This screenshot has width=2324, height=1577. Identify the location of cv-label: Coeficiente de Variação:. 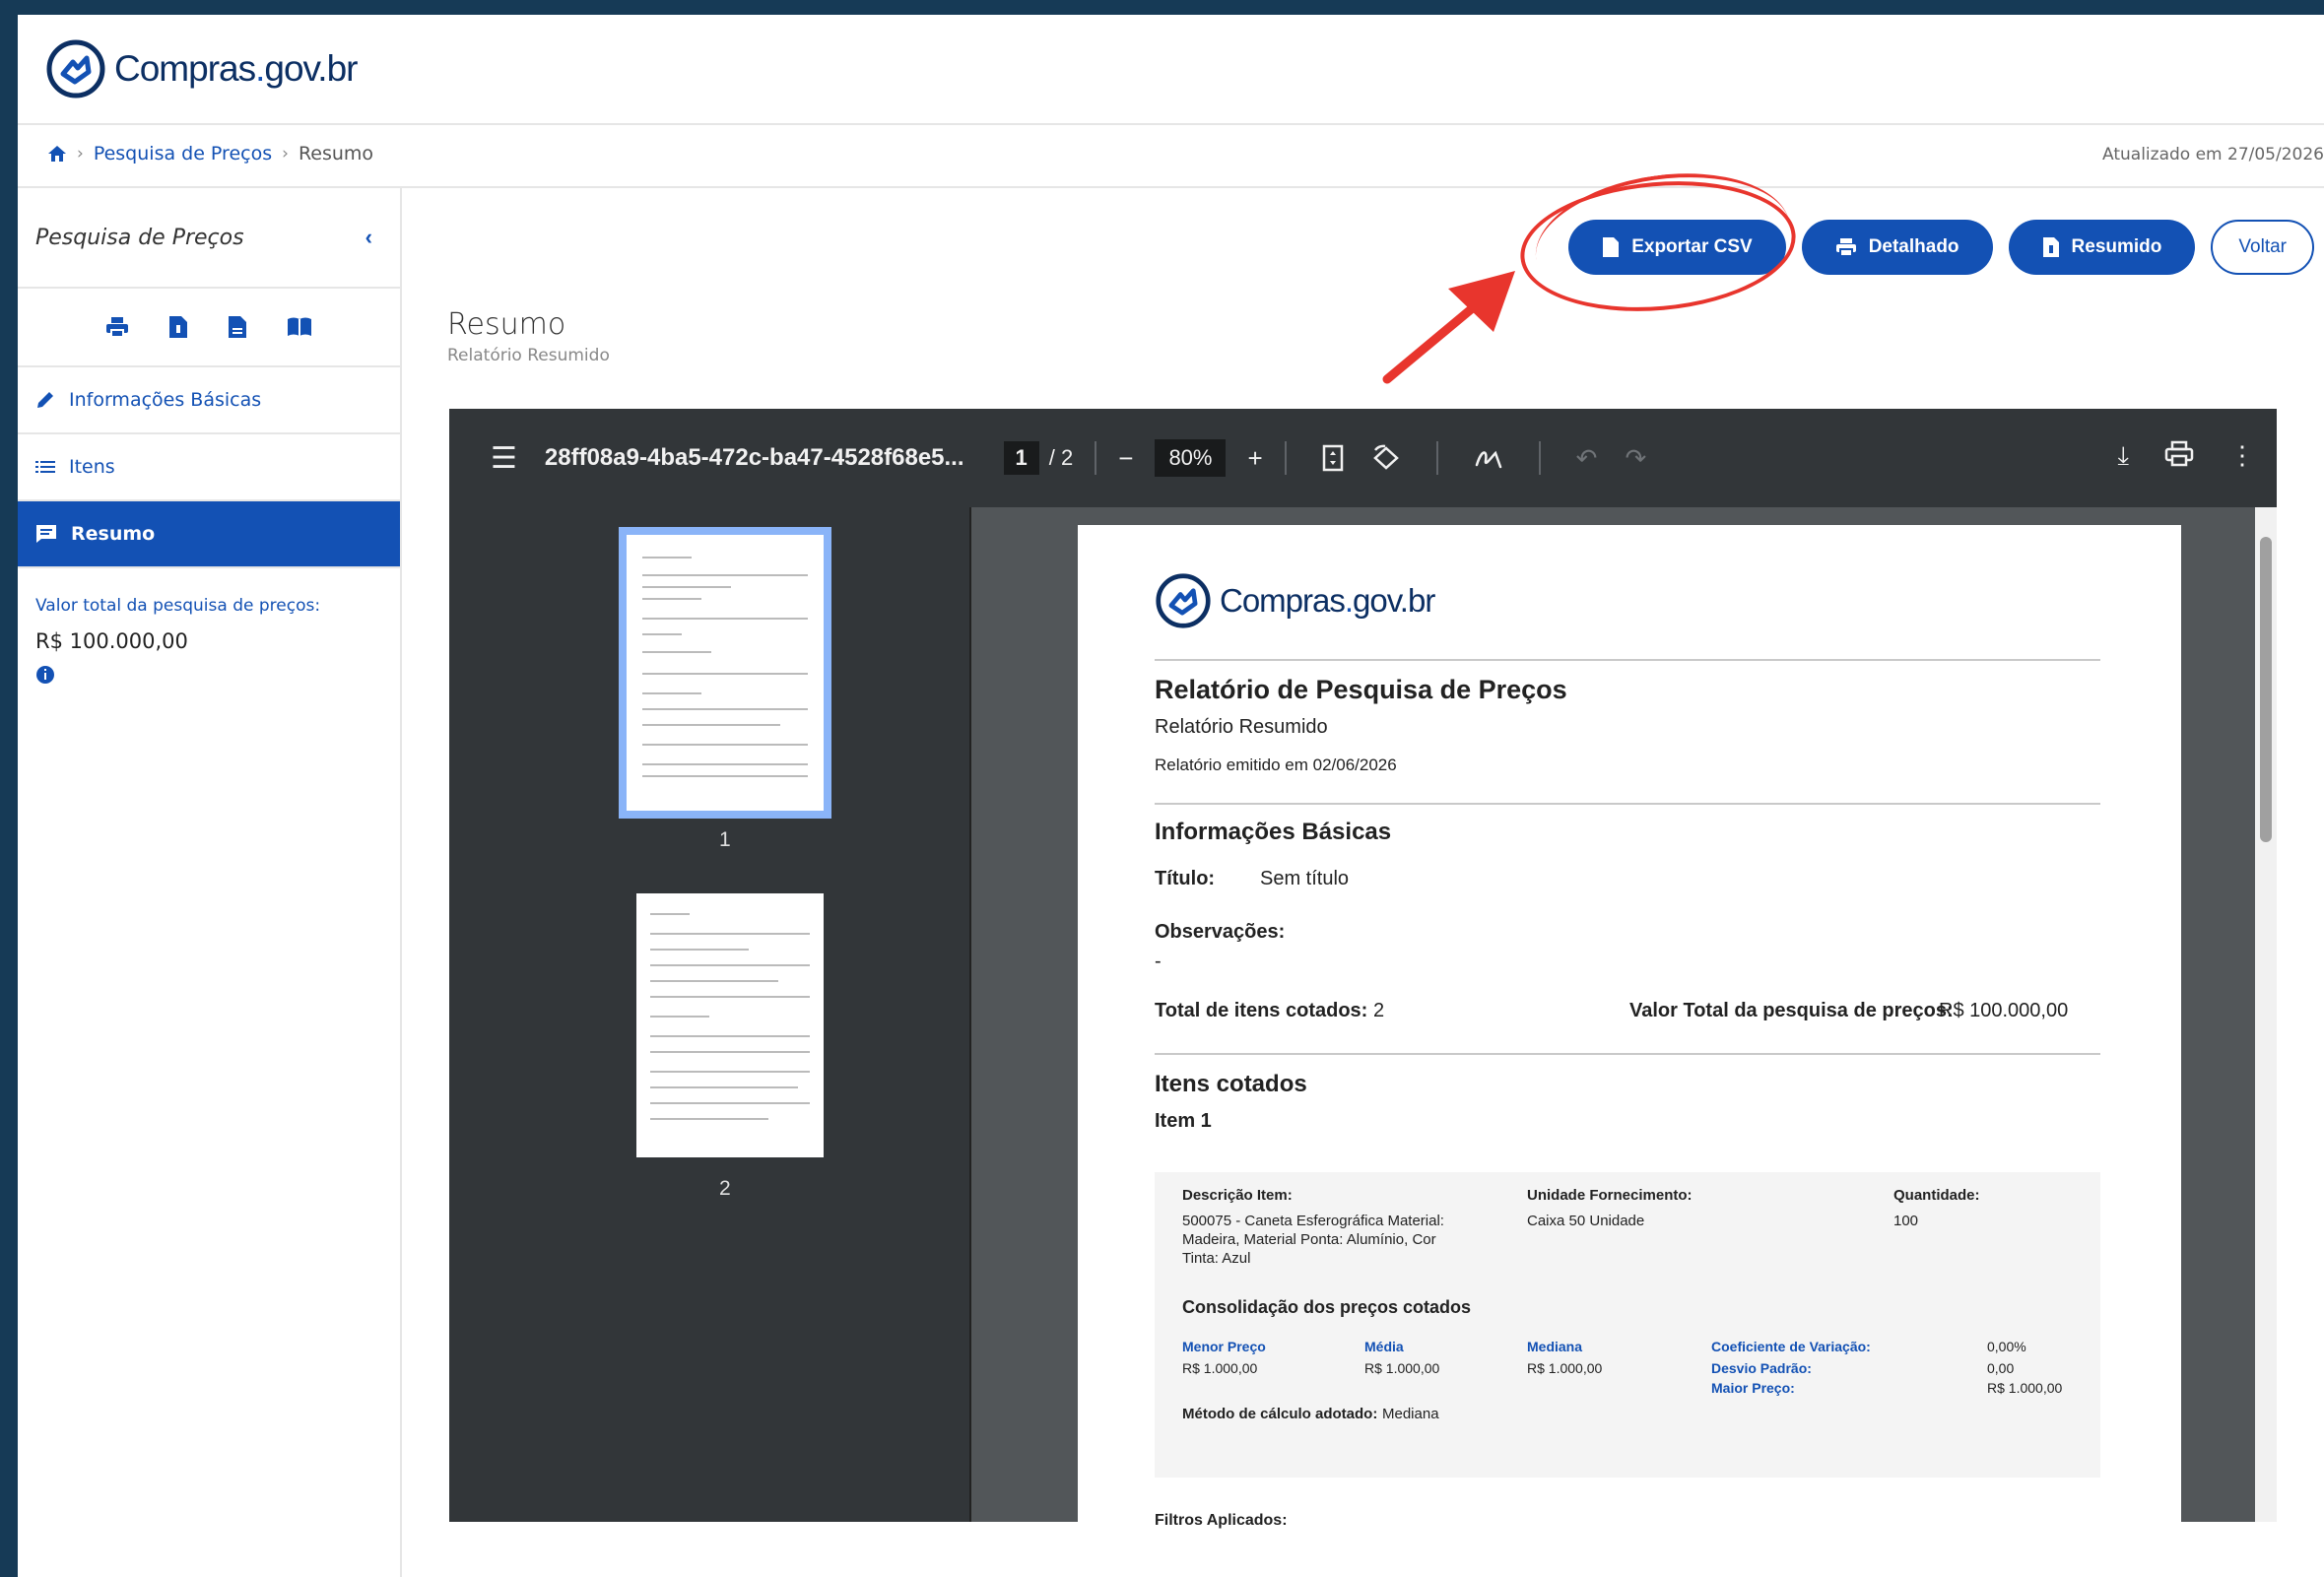
(1791, 1347).